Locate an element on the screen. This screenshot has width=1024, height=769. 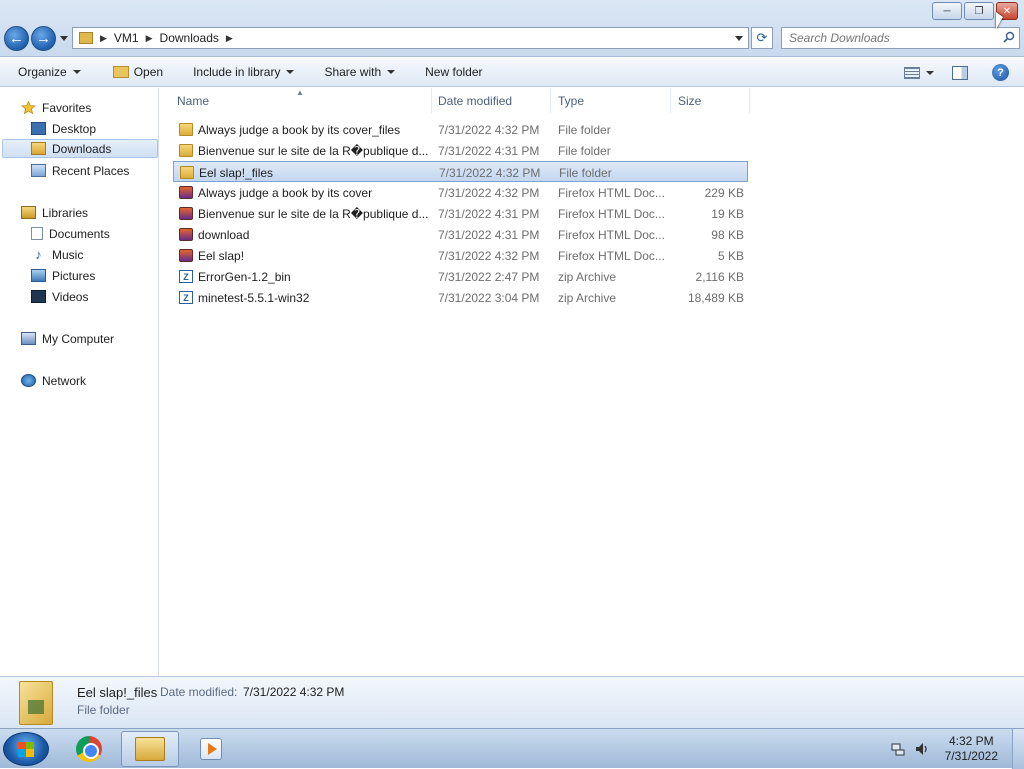
share-with-menu: Share with is located at coordinates (359, 72).